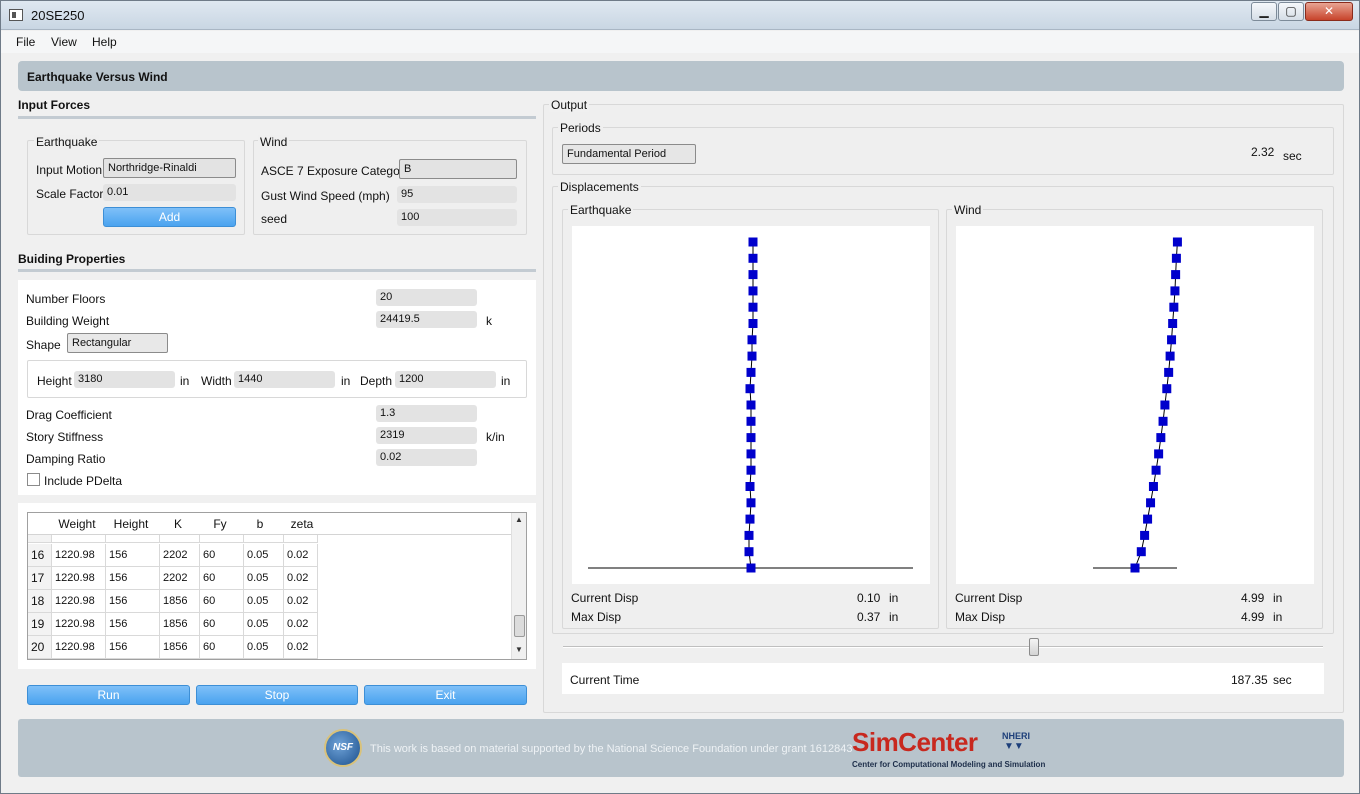 This screenshot has width=1360, height=794. Describe the element at coordinates (40, 647) in the screenshot. I see `row-number: 20` at that location.